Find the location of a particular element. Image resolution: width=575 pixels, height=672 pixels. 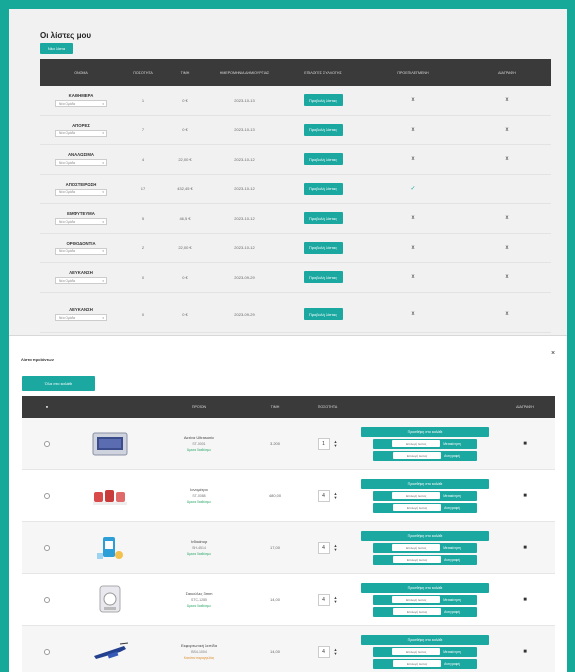

list-name: ΑΝΑΛΩΣΙΜΑ is located at coordinates (81, 154).